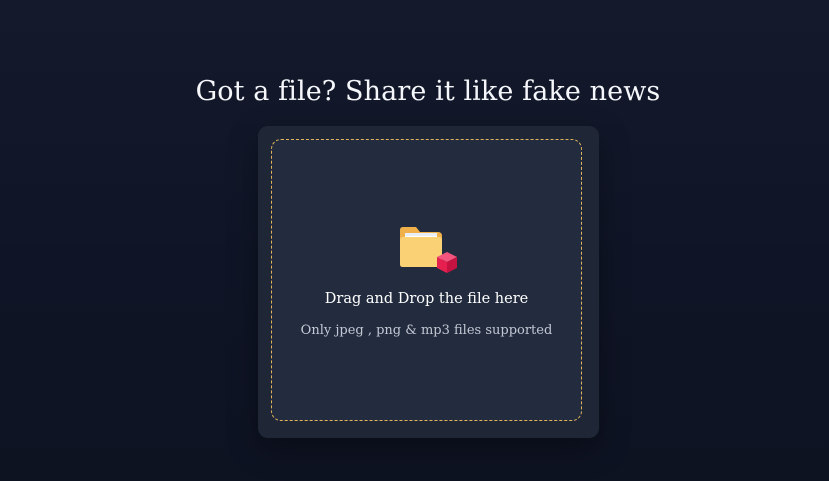  Describe the element at coordinates (426, 299) in the screenshot. I see `drop-instruction: Drag and Drop the file here` at that location.